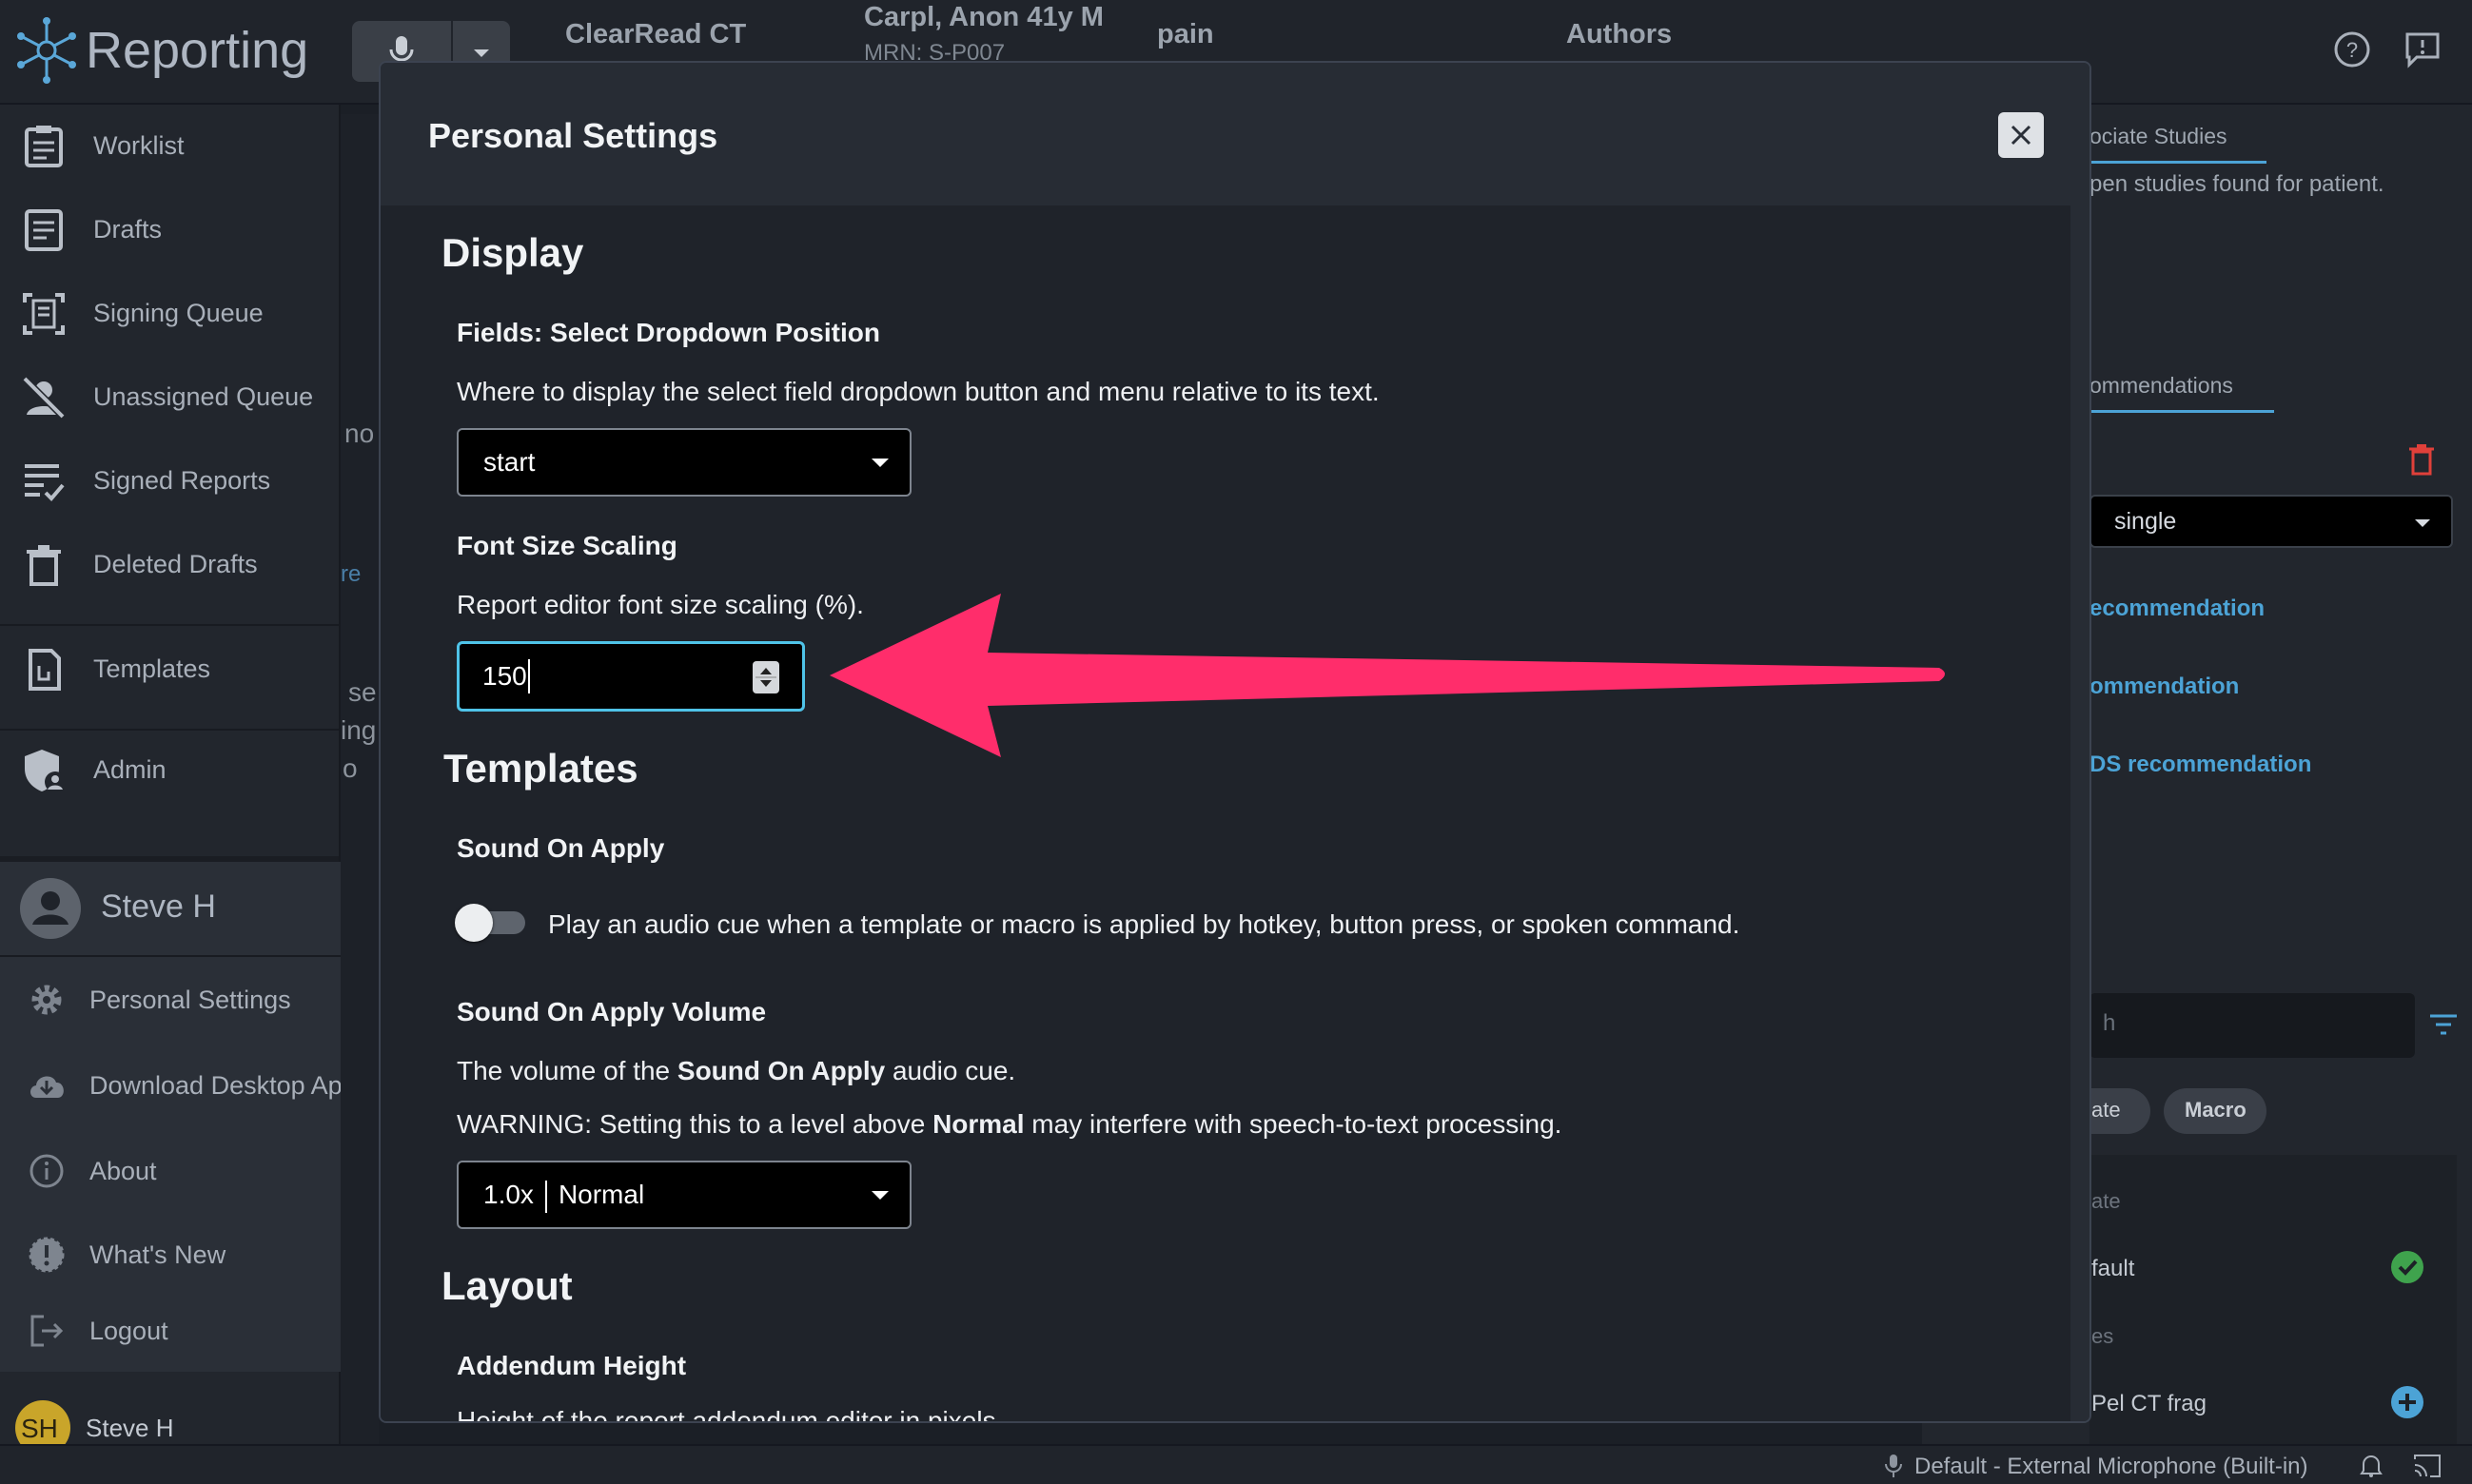 This screenshot has width=2472, height=1484. What do you see at coordinates (169, 625) in the screenshot?
I see `divider` at bounding box center [169, 625].